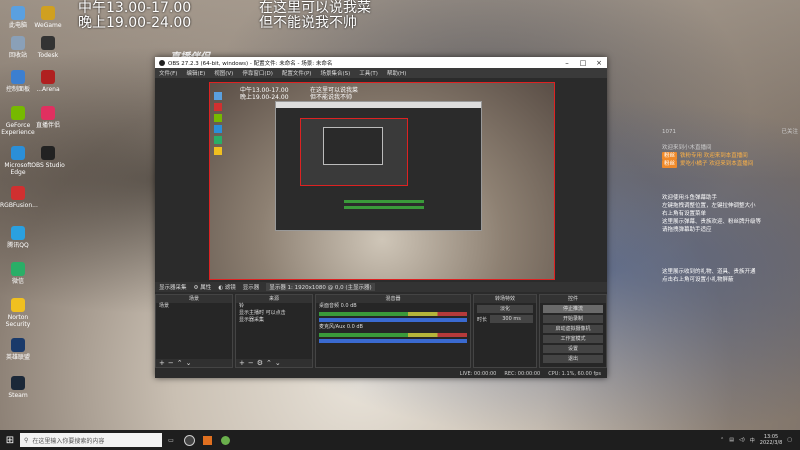  Describe the element at coordinates (227, 287) in the screenshot. I see `filters-button: ◐ 滤镜` at that location.